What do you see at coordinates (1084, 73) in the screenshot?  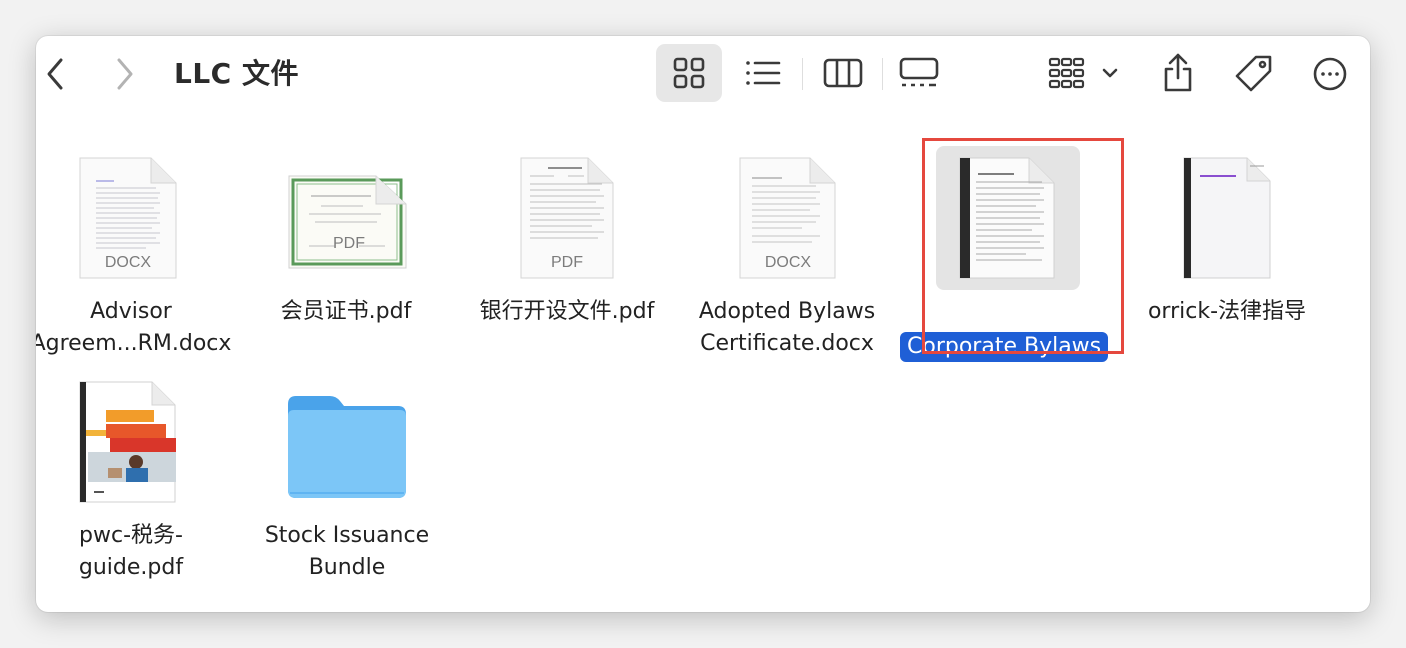 I see `group-icon` at bounding box center [1084, 73].